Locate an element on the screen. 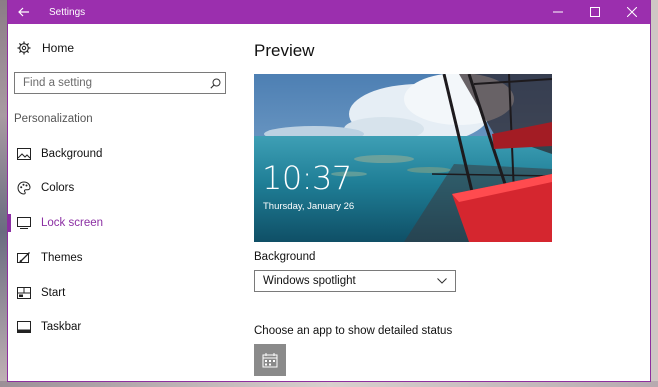  minimize-button is located at coordinates (557, 12).